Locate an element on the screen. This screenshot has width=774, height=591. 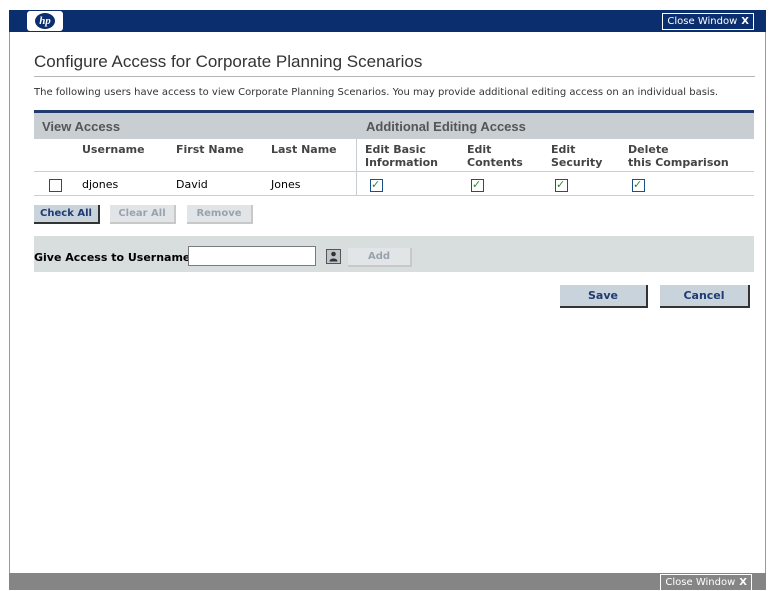
row-select-checkbox is located at coordinates (55, 185).